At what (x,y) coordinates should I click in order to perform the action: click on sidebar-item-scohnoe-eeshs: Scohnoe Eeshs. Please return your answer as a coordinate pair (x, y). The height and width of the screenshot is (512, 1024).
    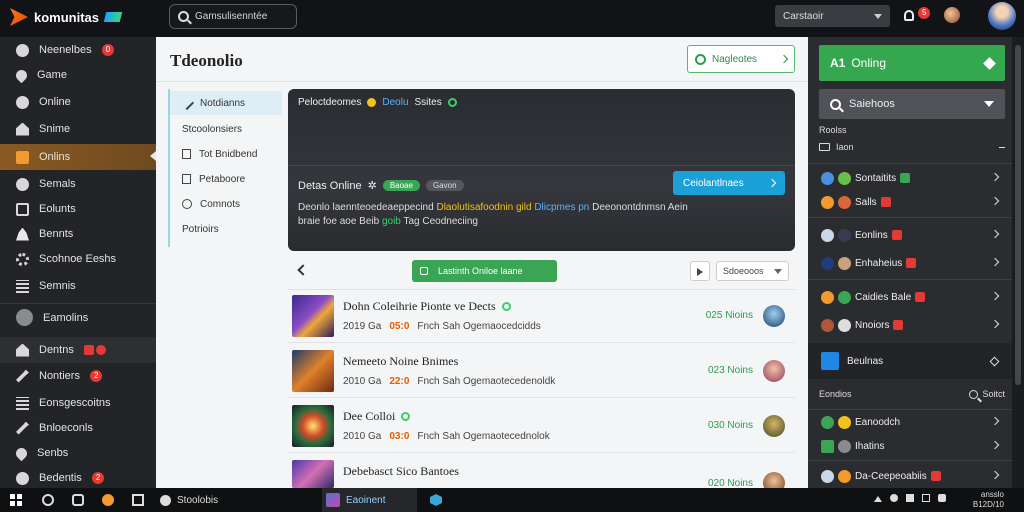
    Looking at the image, I should click on (78, 259).